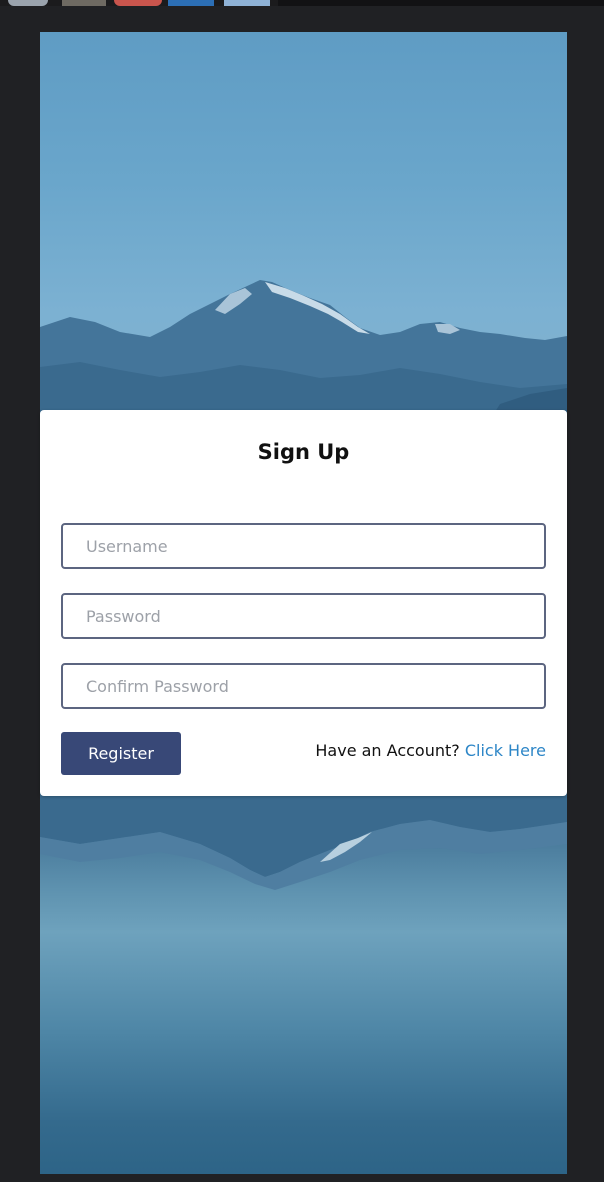  Describe the element at coordinates (303, 546) in the screenshot. I see `username-input` at that location.